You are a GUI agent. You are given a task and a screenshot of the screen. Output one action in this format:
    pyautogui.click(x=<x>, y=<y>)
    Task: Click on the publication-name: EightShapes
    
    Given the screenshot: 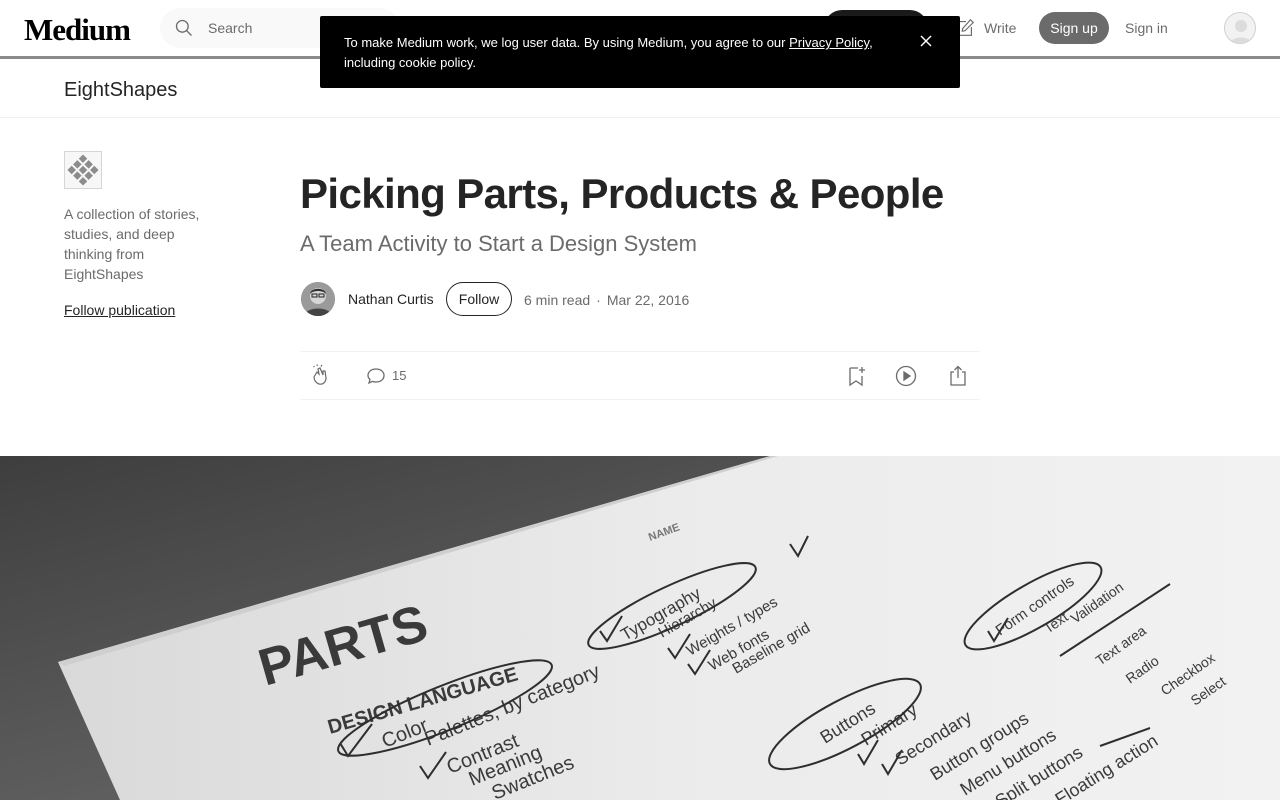 What is the action you would take?
    pyautogui.click(x=120, y=90)
    